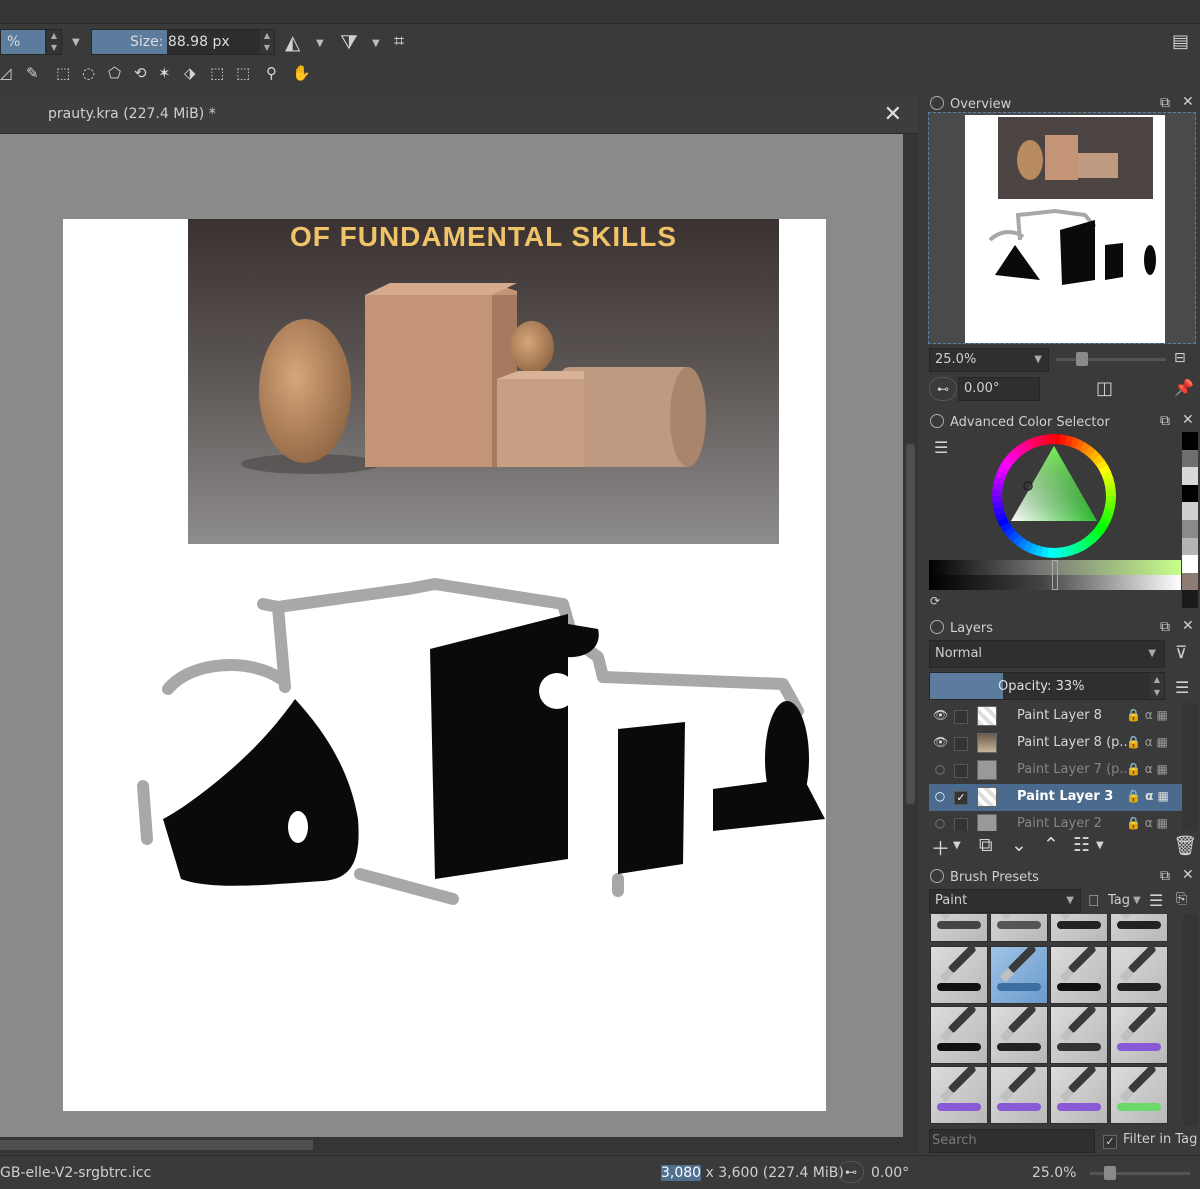 Image resolution: width=1200 pixels, height=1189 pixels. I want to click on duplicate-layer-icon: ⧉, so click(986, 845).